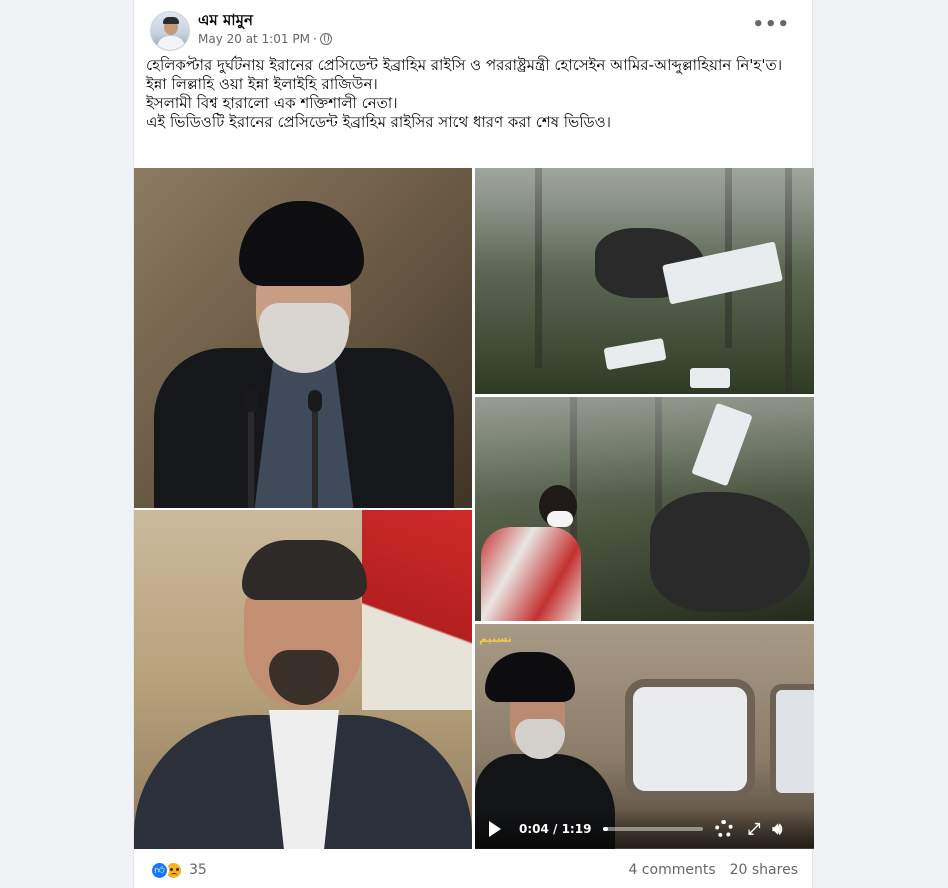  I want to click on photo-turban, so click(301, 243).